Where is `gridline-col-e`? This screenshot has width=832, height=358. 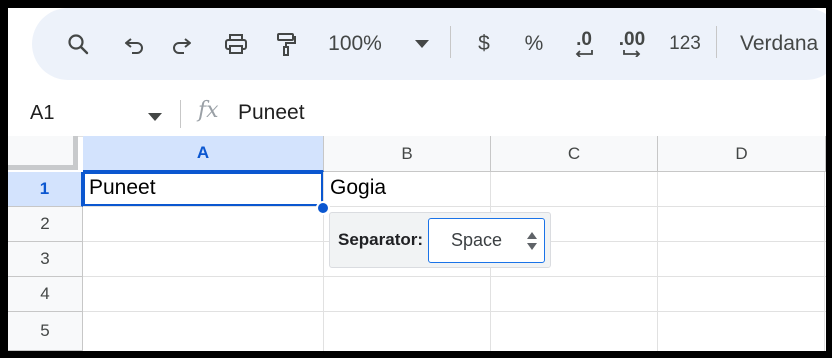 gridline-col-e is located at coordinates (824, 261).